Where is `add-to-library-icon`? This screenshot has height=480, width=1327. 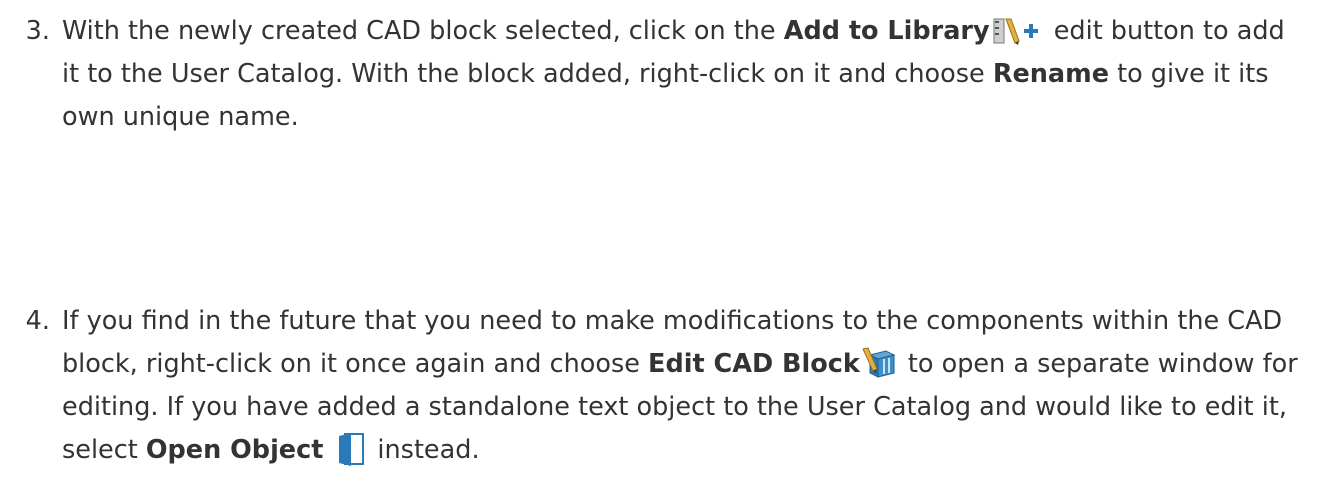
add-to-library-icon is located at coordinates (1017, 30).